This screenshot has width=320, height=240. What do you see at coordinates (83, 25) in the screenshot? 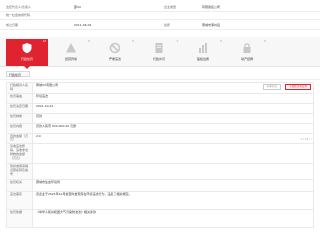
I see `founded-date-value: 2011-06-02` at bounding box center [83, 25].